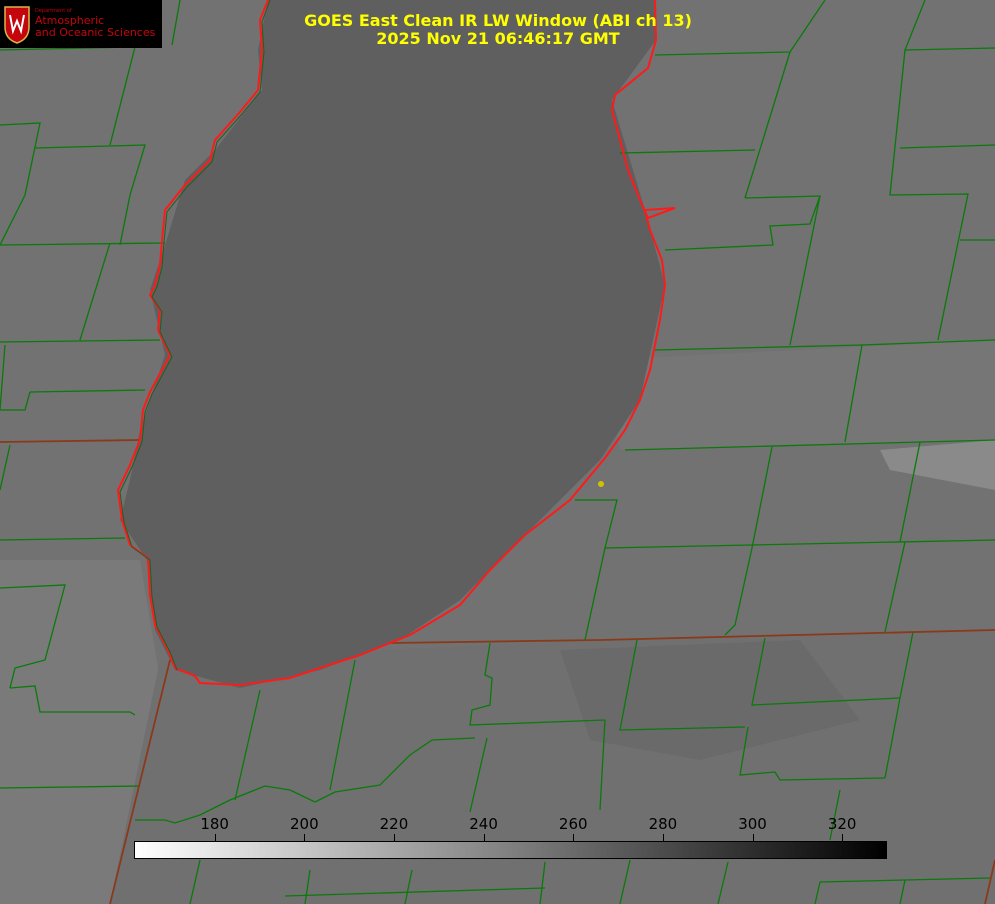  Describe the element at coordinates (214, 824) in the screenshot. I see `colorbar-tick-label: 180` at that location.